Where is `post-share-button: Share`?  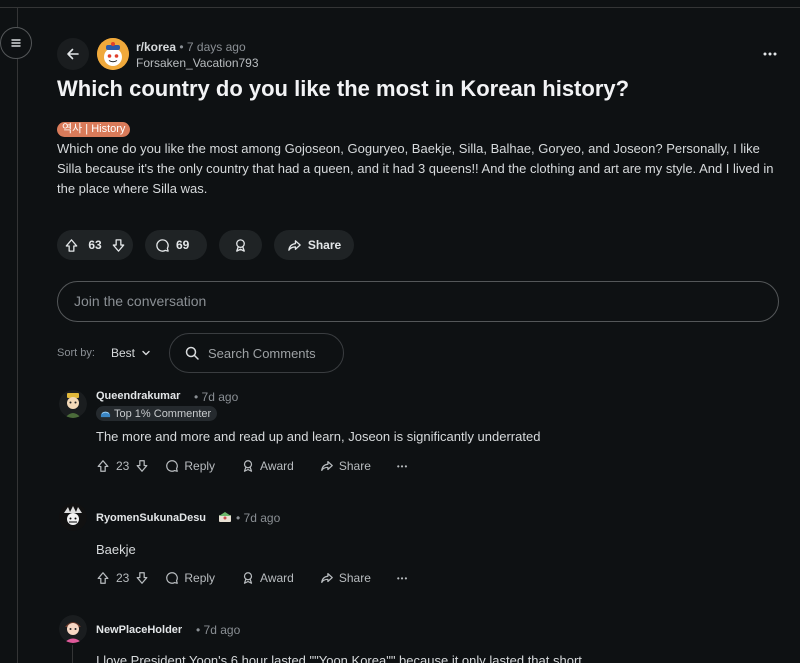
post-share-button: Share is located at coordinates (314, 245).